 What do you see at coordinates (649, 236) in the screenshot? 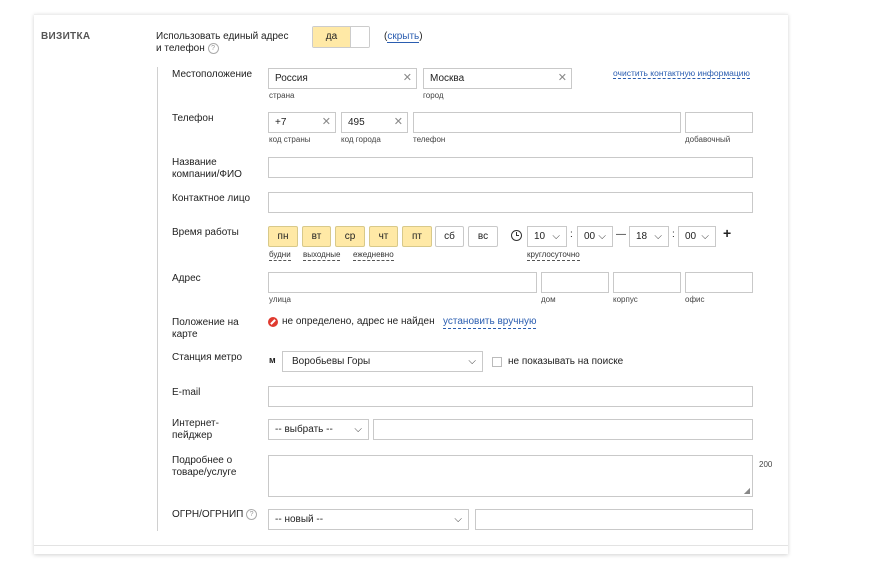
I see `to-hour-select: 18 ⌵` at bounding box center [649, 236].